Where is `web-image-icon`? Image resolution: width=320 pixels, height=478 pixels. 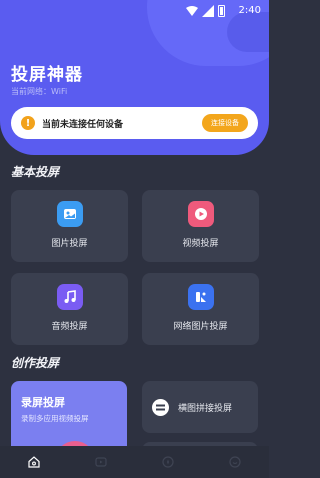 web-image-icon is located at coordinates (200, 297).